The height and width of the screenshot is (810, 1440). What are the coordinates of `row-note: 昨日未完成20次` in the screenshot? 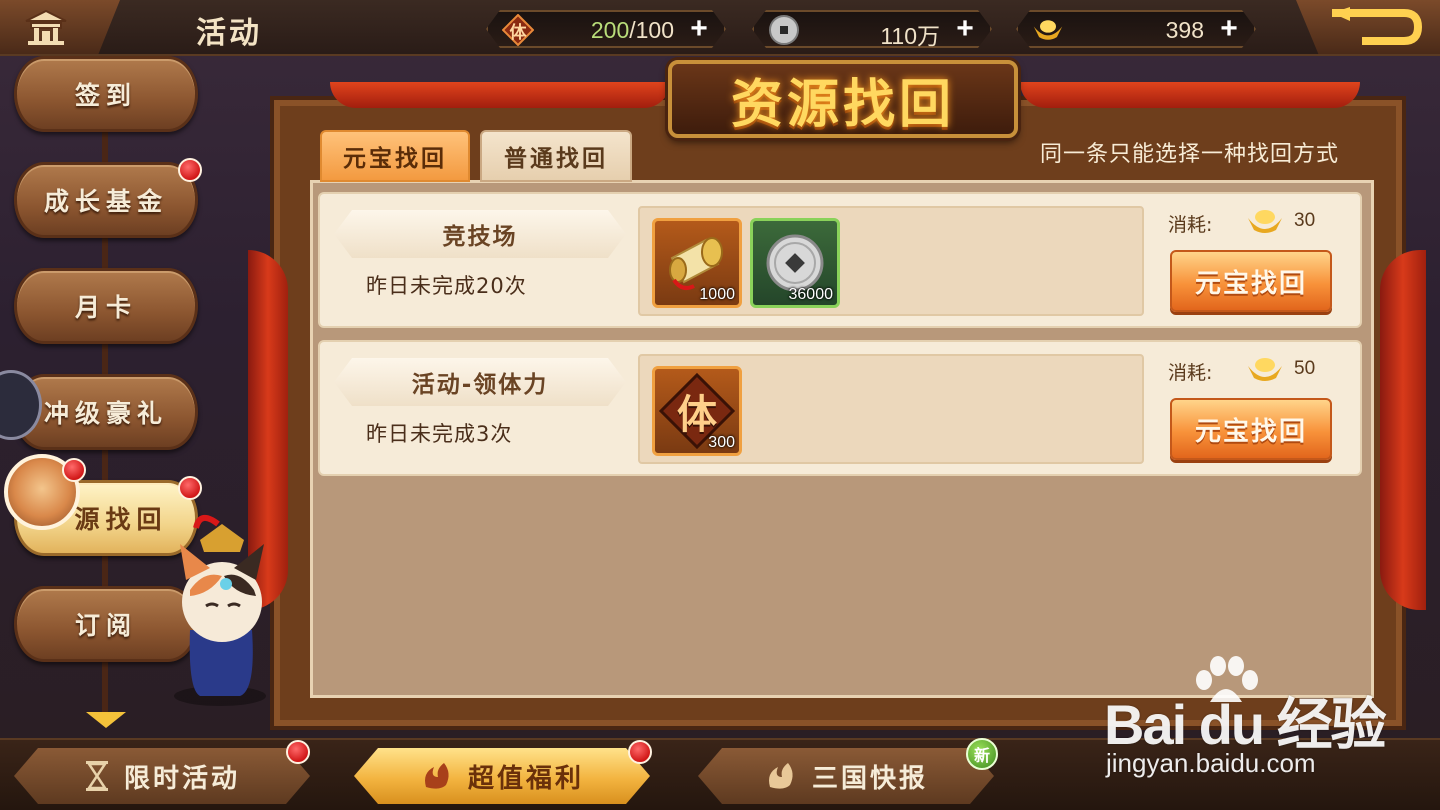 It's located at (446, 286).